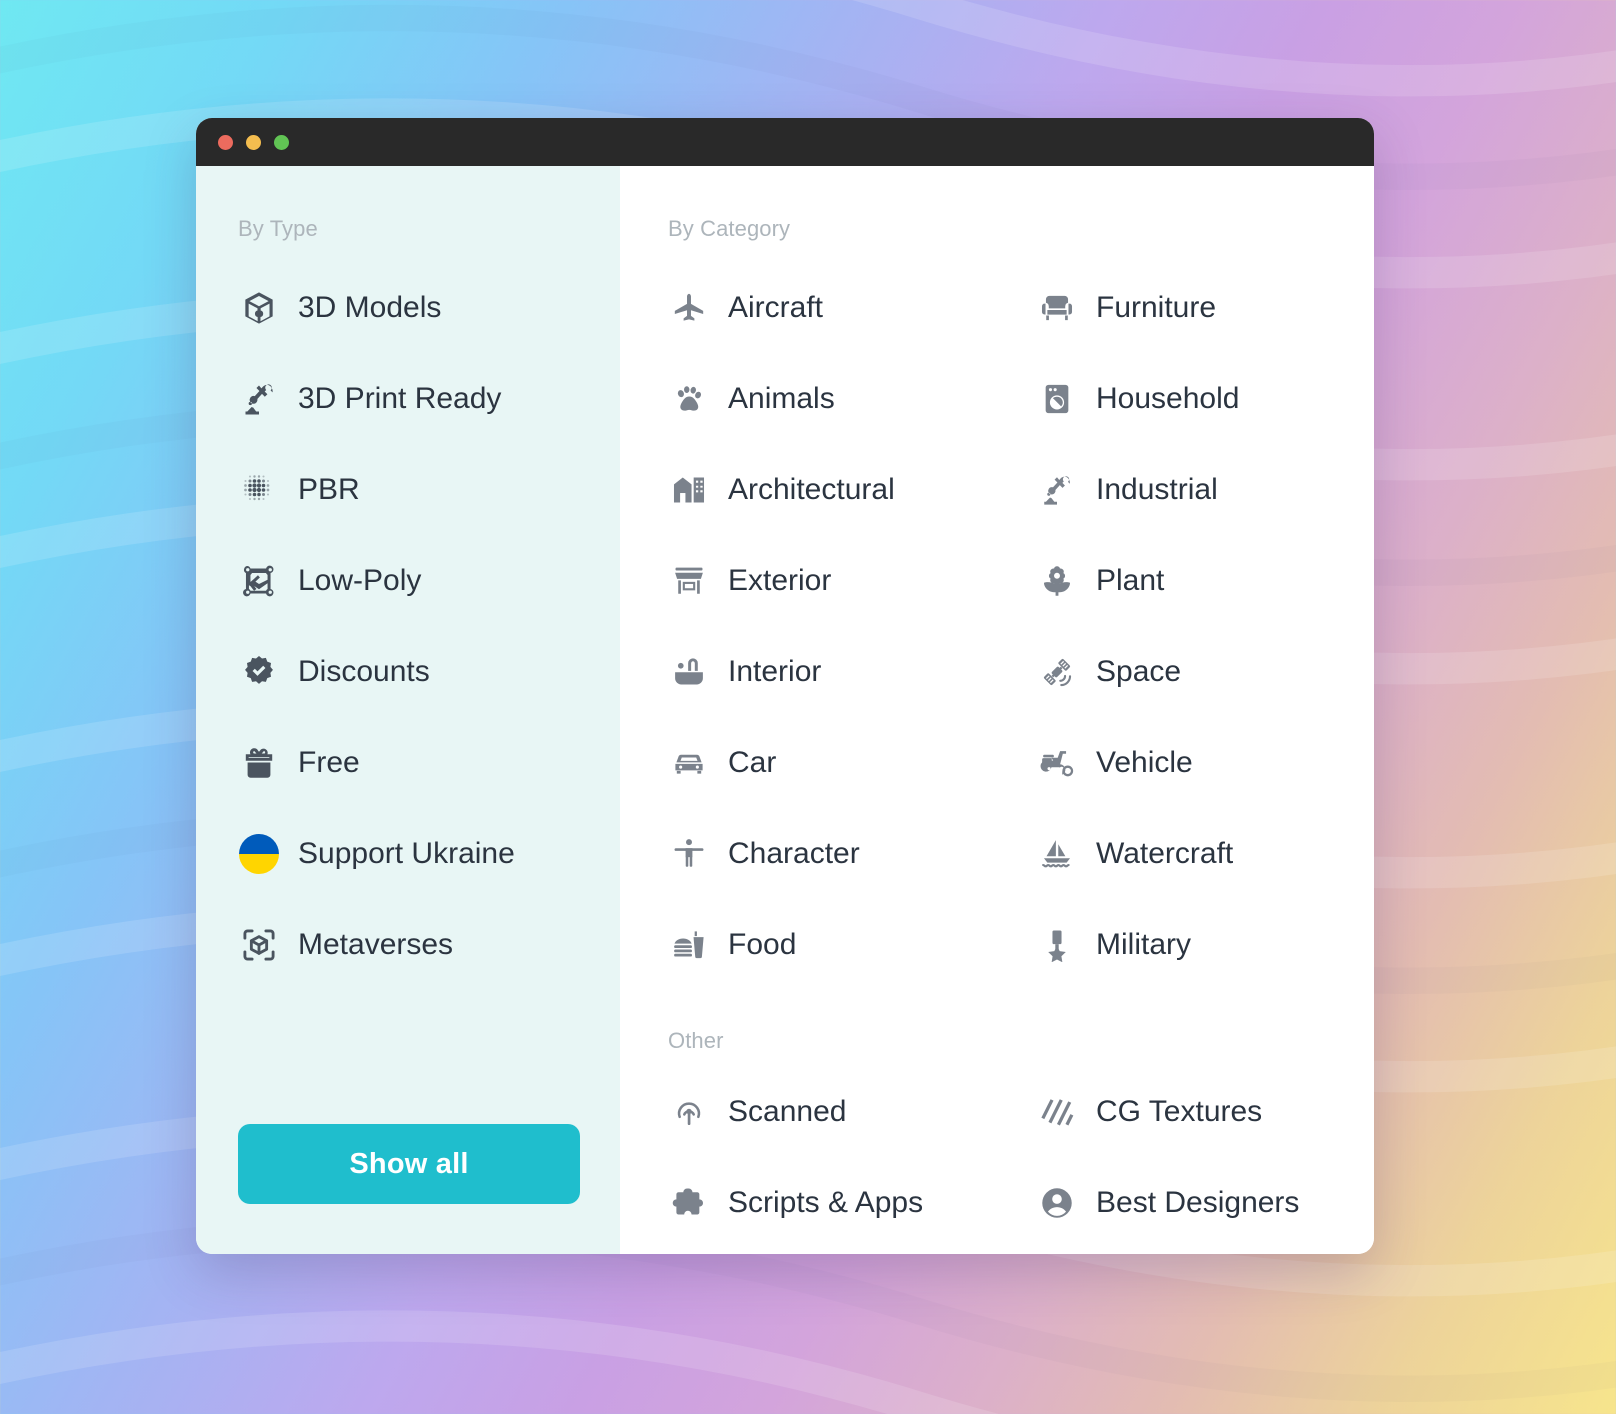 The image size is (1616, 1414). I want to click on other-item-label: Scanned, so click(787, 1111).